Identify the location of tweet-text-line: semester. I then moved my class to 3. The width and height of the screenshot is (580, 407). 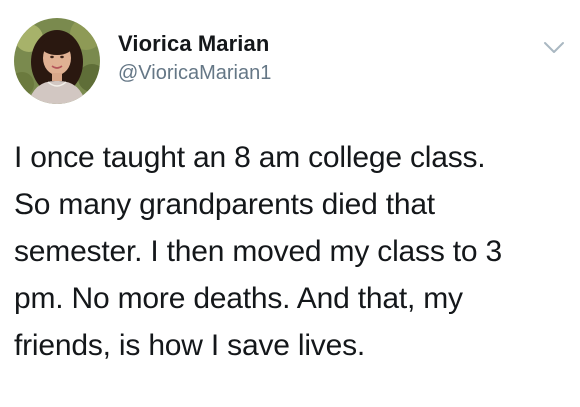
(258, 251).